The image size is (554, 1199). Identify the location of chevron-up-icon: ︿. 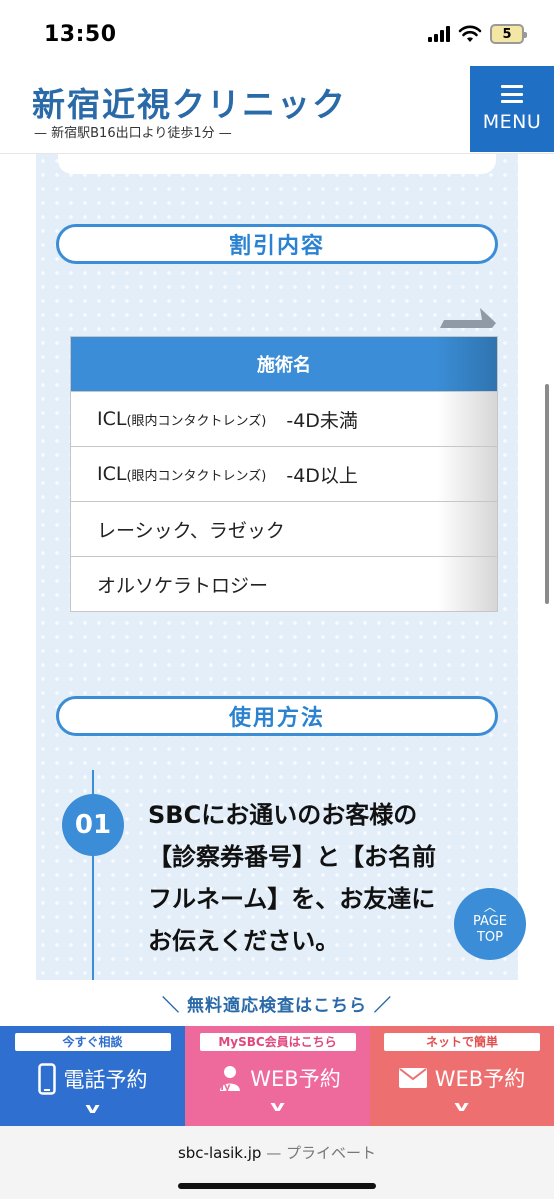
(489, 907).